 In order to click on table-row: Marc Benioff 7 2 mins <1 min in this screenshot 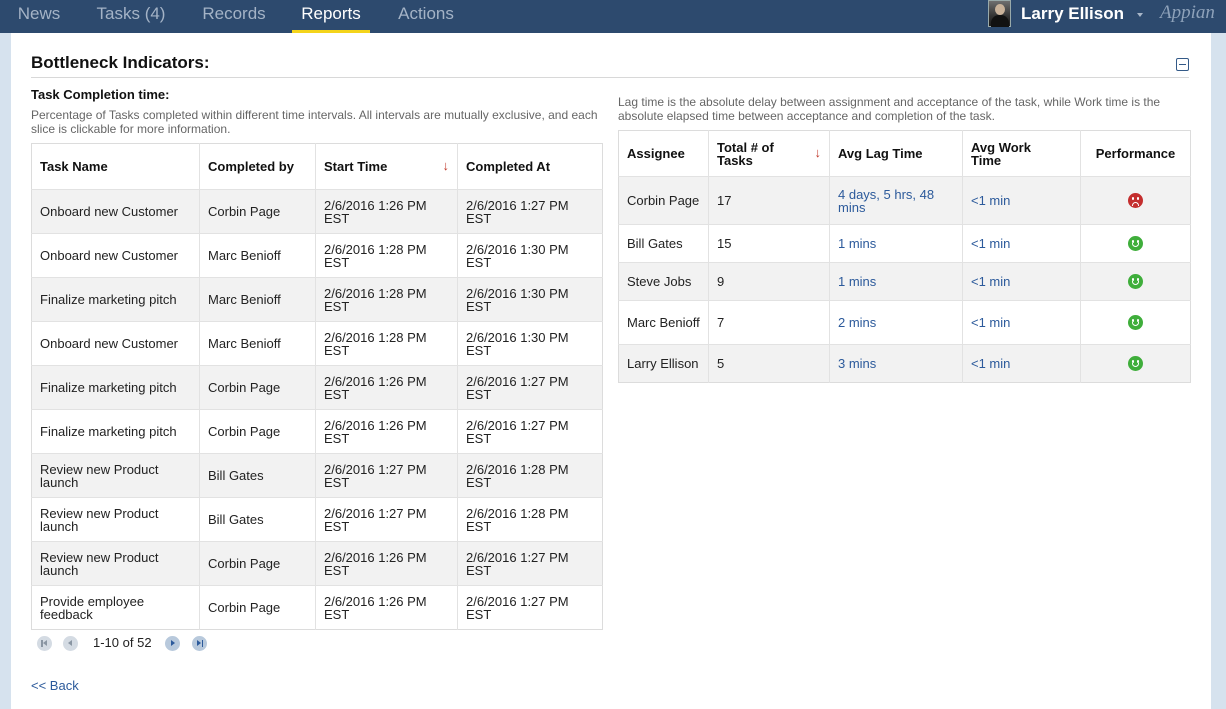, I will do `click(904, 322)`.